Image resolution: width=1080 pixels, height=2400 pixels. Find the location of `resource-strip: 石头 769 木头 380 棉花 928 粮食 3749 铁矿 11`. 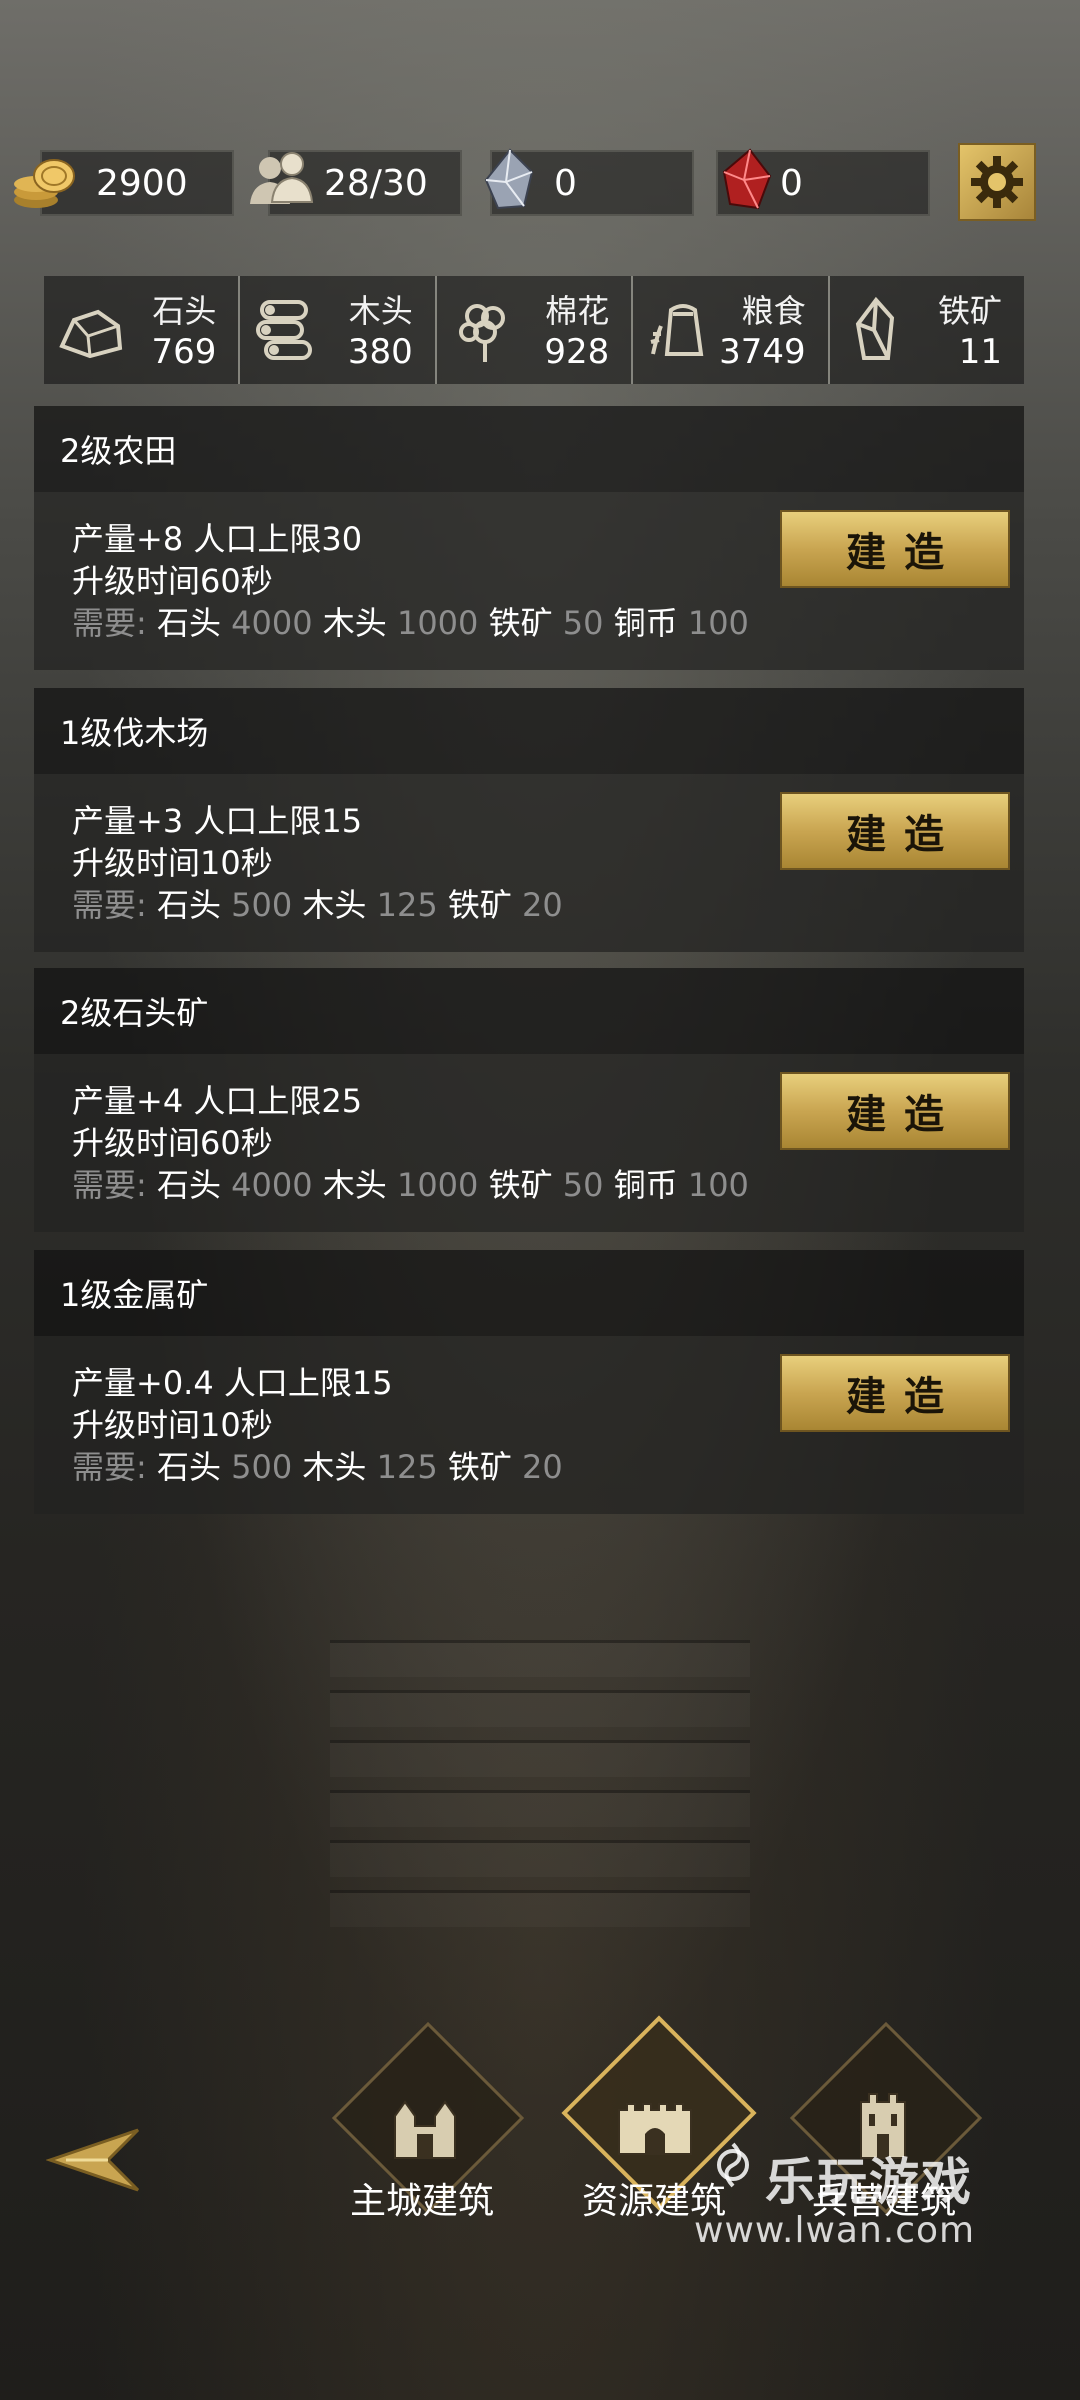

resource-strip: 石头 769 木头 380 棉花 928 粮食 3749 铁矿 11 is located at coordinates (534, 330).